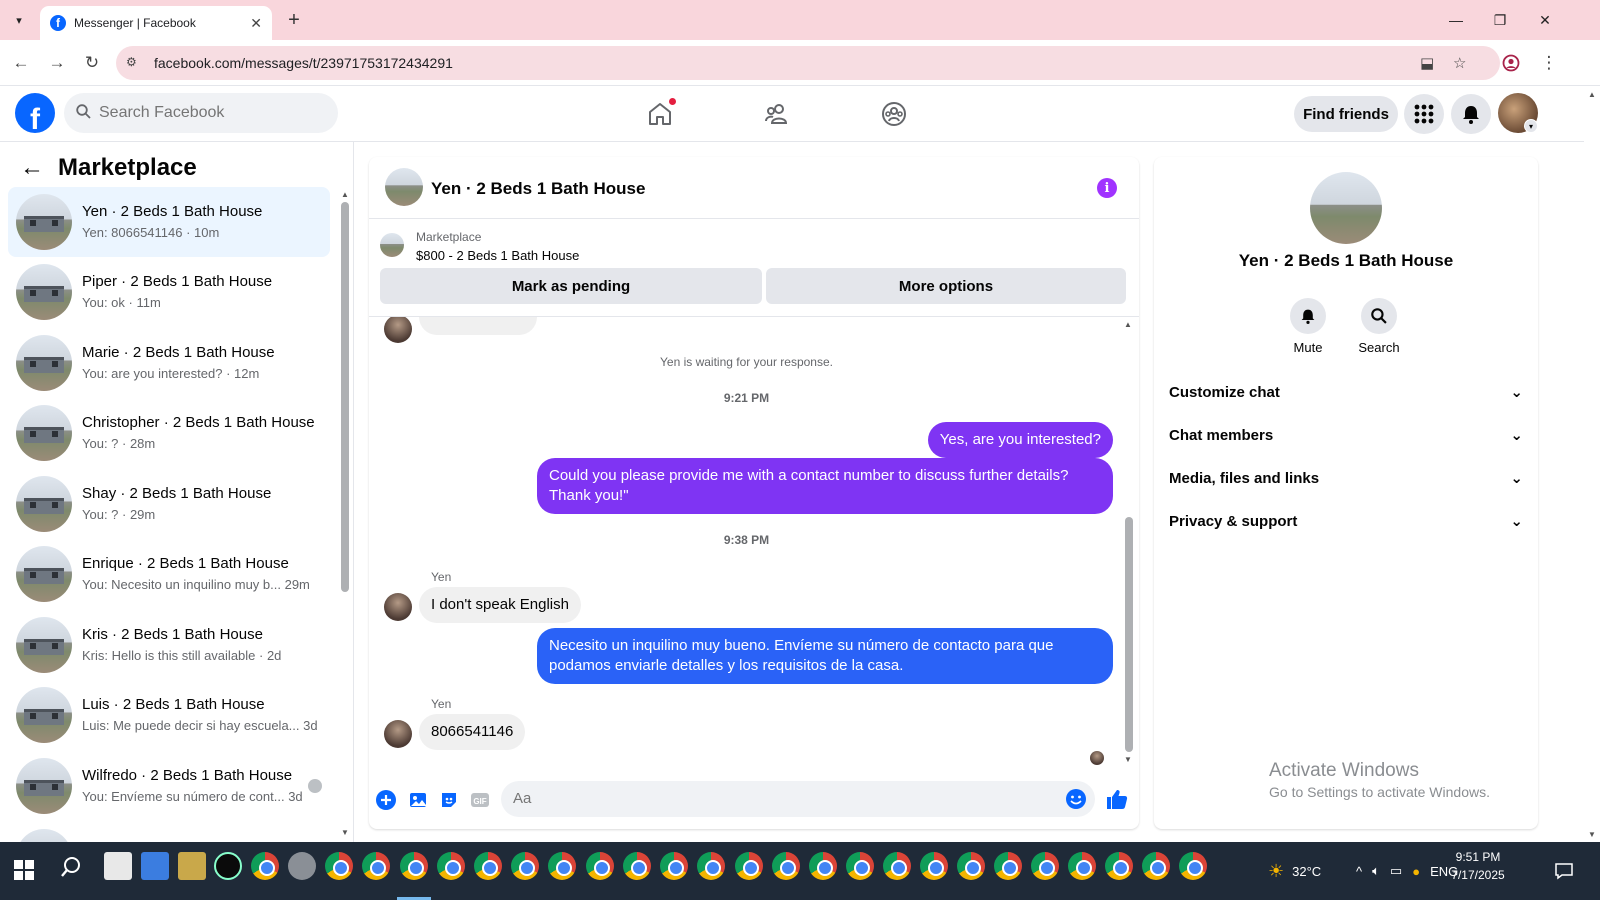 Image resolution: width=1600 pixels, height=900 pixels. What do you see at coordinates (1308, 326) in the screenshot?
I see `mute-action: Mute` at bounding box center [1308, 326].